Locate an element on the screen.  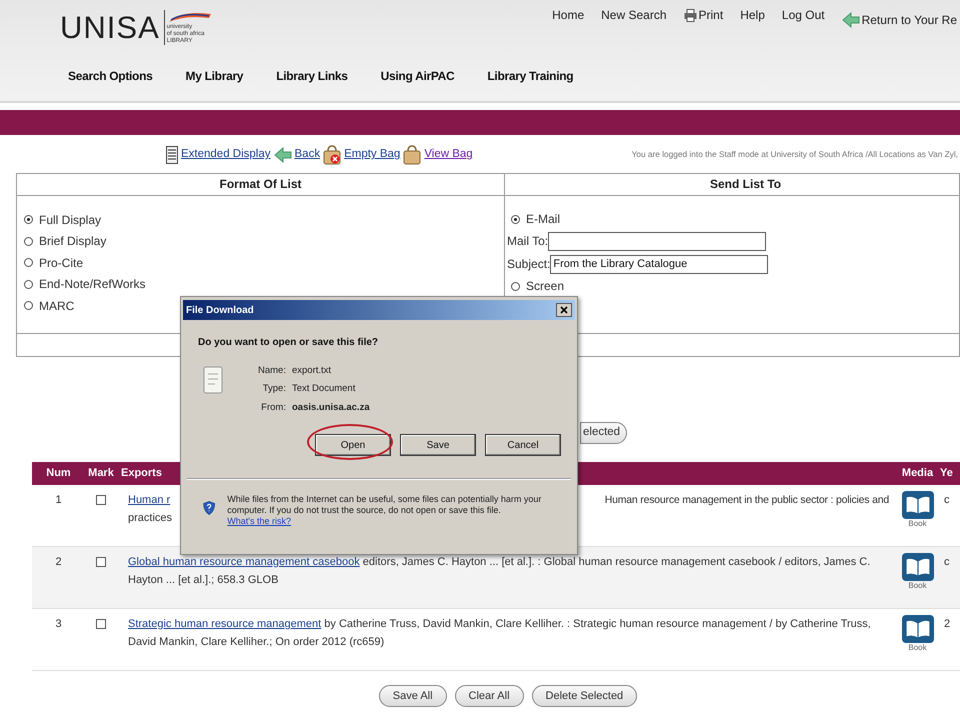
record-description: Strategic human resource management by Catherine Truss, David Mankin, Clare Kelliher. : Strategic human resource management / by Catherine Truss, David Mankin, Clare Kelliher.; On order 2012 (rc659) is located at coordinates (500, 633).